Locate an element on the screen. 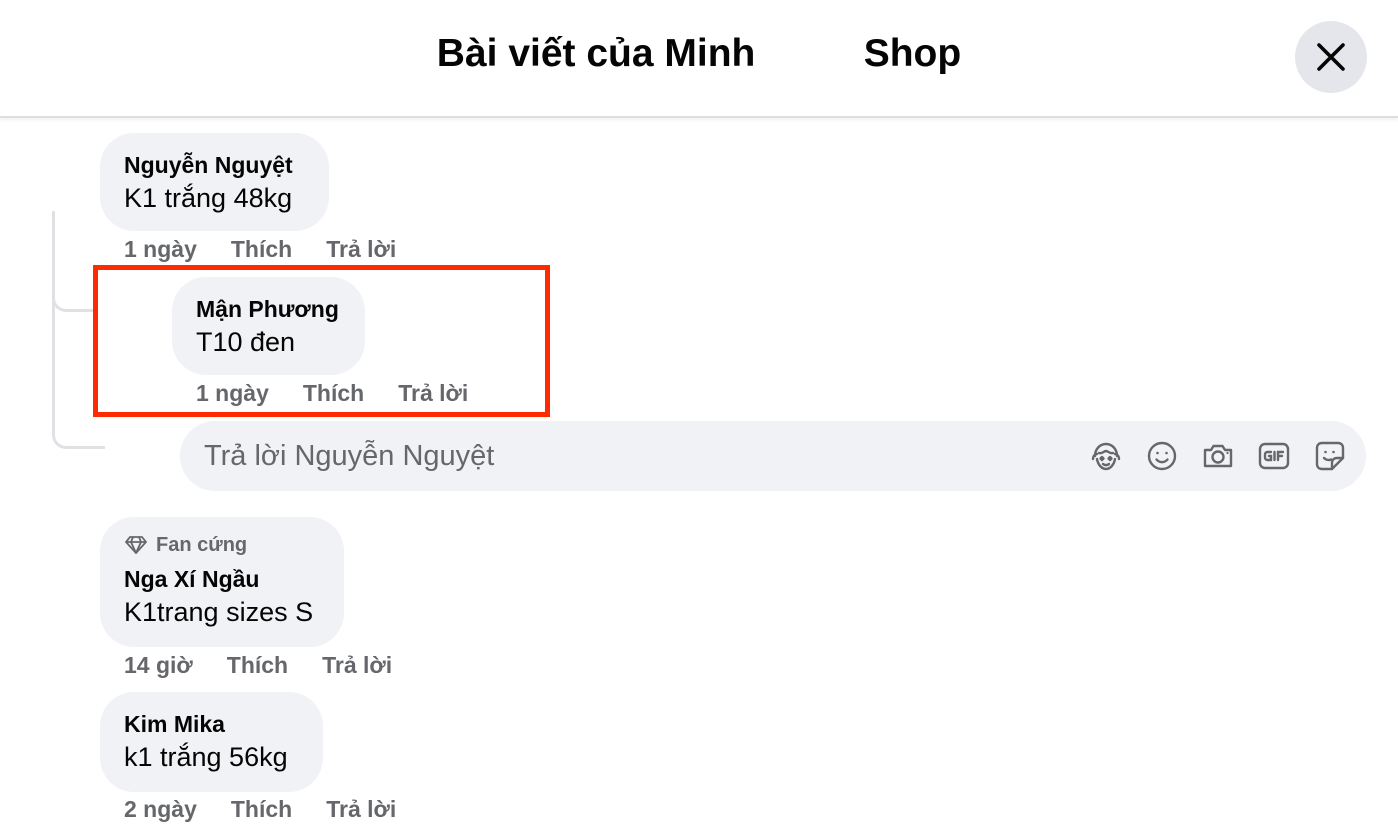 The width and height of the screenshot is (1398, 830). input-icon-bar is located at coordinates (1218, 456).